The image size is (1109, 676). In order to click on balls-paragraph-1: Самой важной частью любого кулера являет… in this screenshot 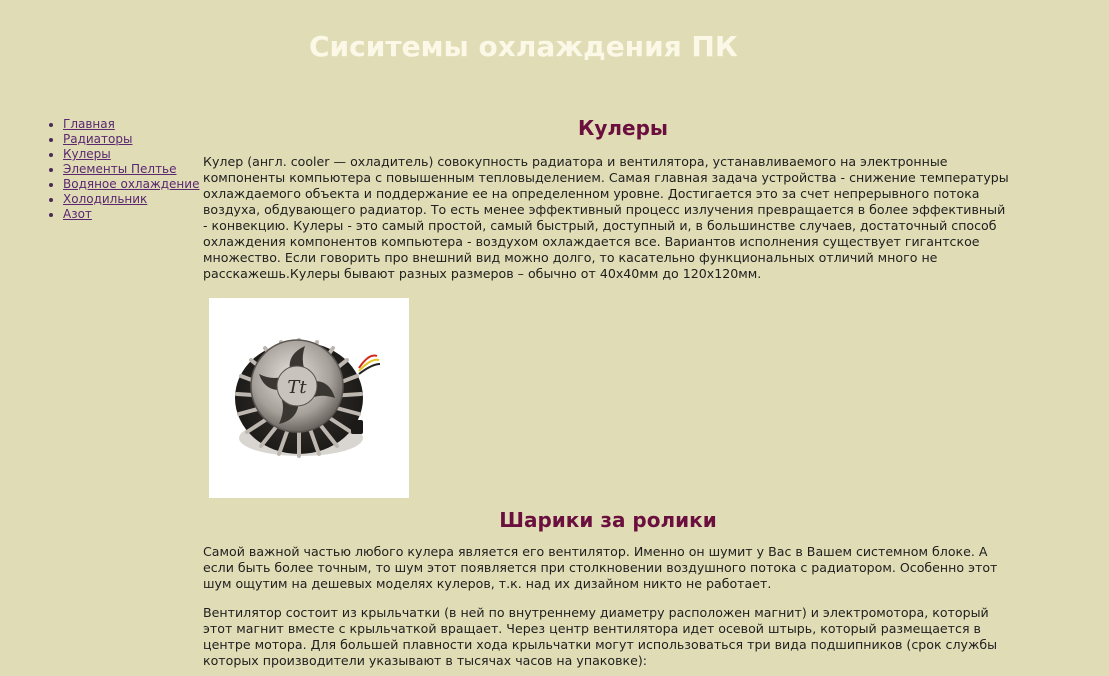, I will do `click(600, 567)`.